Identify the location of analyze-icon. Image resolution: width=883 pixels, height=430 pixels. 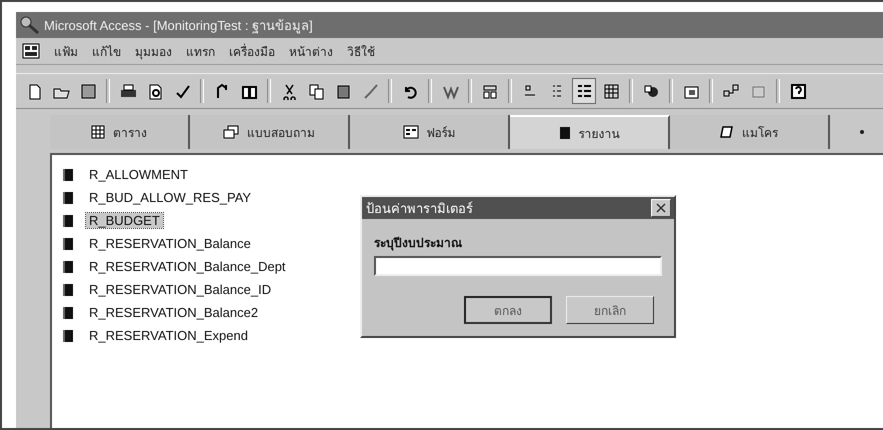
(651, 91).